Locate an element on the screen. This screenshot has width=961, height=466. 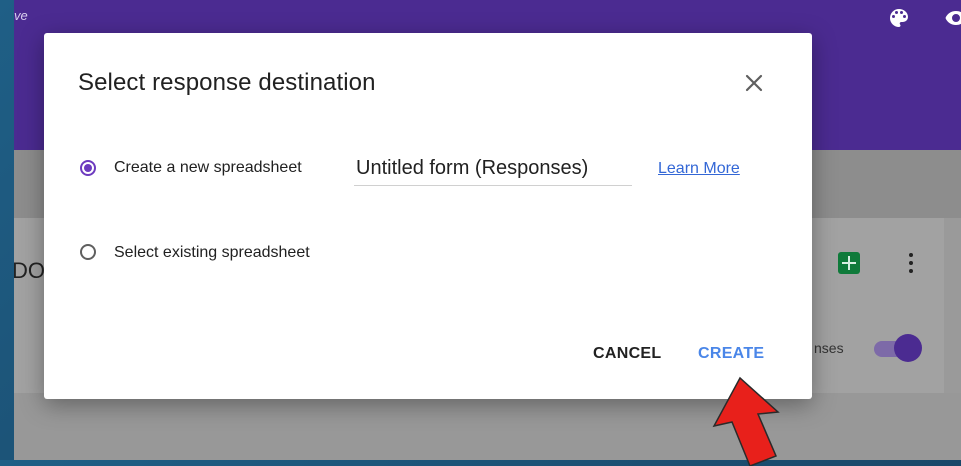
accepting-responses-label: nses is located at coordinates (829, 348).